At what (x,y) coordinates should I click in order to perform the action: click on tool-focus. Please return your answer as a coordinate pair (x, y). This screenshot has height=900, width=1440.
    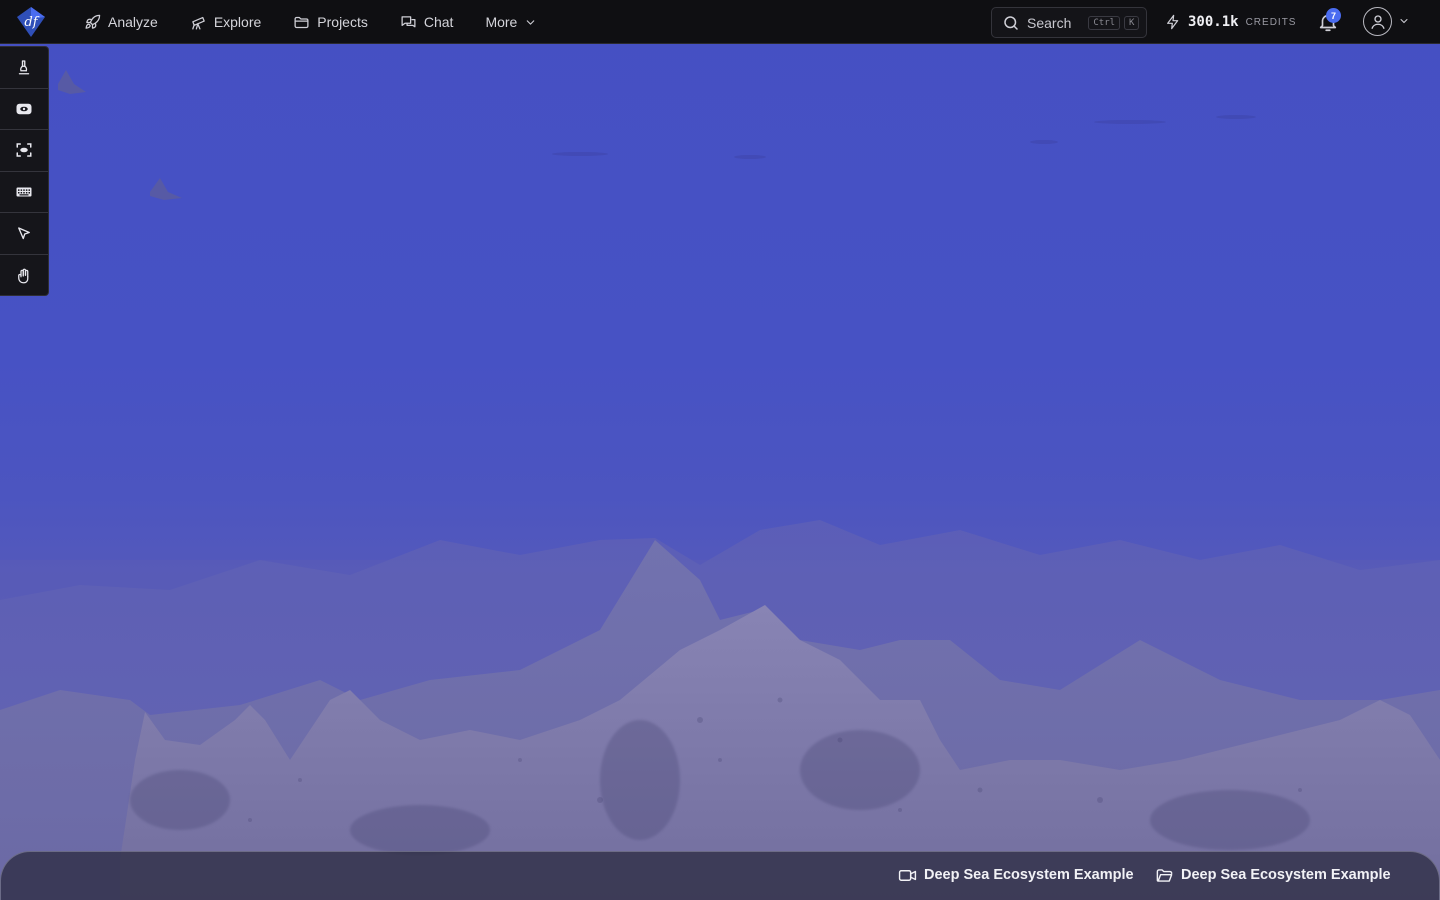
    Looking at the image, I should click on (24, 151).